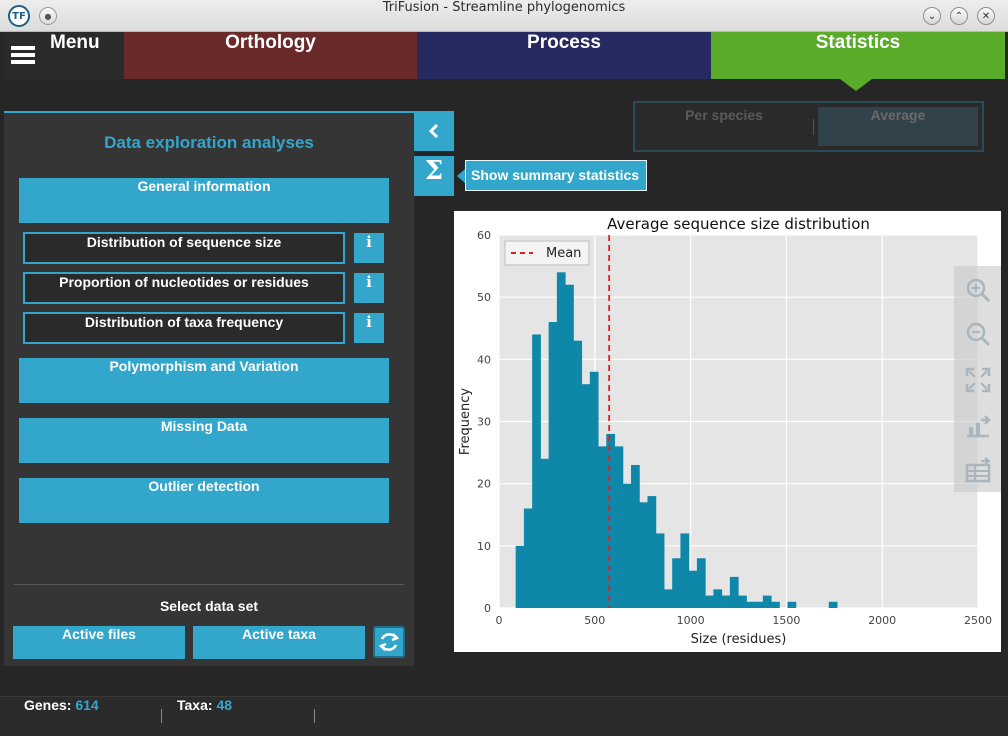  Describe the element at coordinates (19, 16) in the screenshot. I see `app-logo-icon: TF` at that location.